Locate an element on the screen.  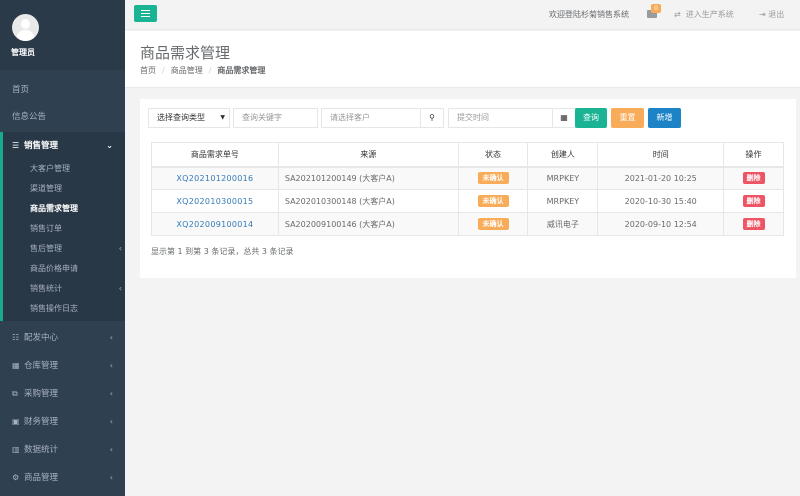
finance-icon: ▣ is located at coordinates (16, 421).